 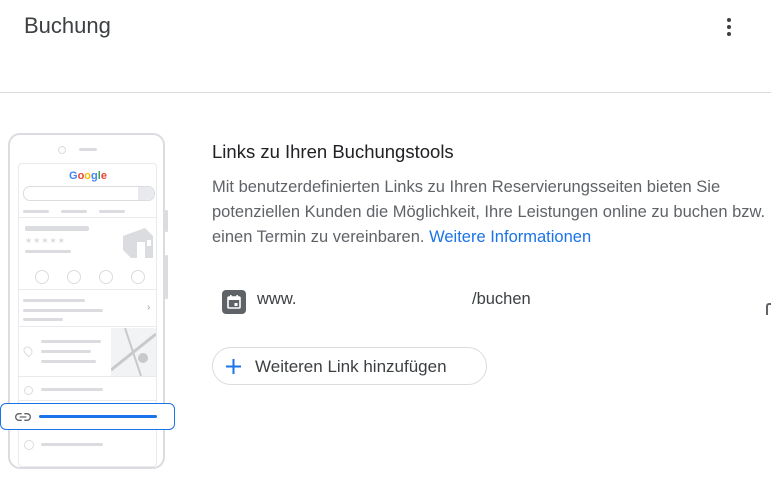 I want to click on phone-speaker, so click(x=88, y=149).